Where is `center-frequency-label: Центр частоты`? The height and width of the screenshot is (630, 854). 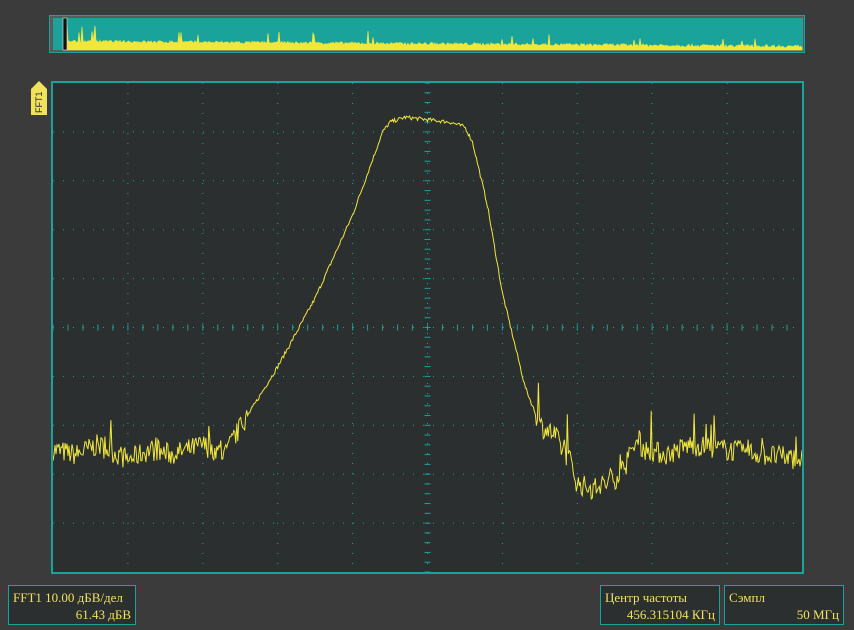 center-frequency-label: Центр частоты is located at coordinates (646, 597).